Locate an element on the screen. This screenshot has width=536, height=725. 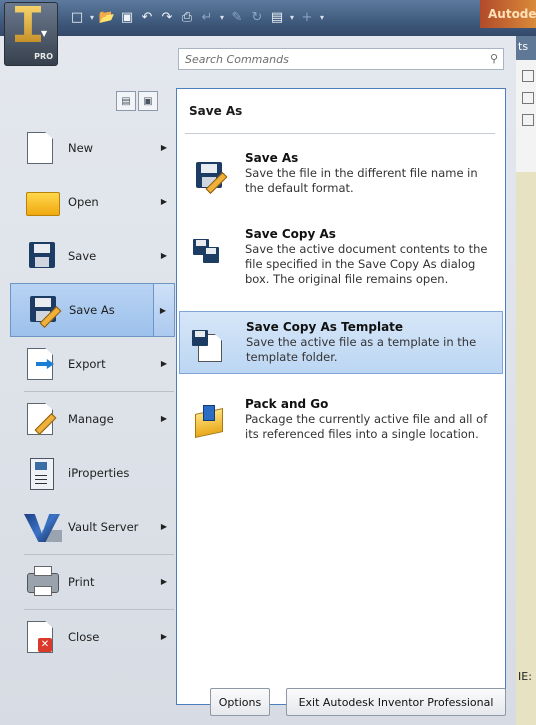
folder-icon is located at coordinates (42, 202).